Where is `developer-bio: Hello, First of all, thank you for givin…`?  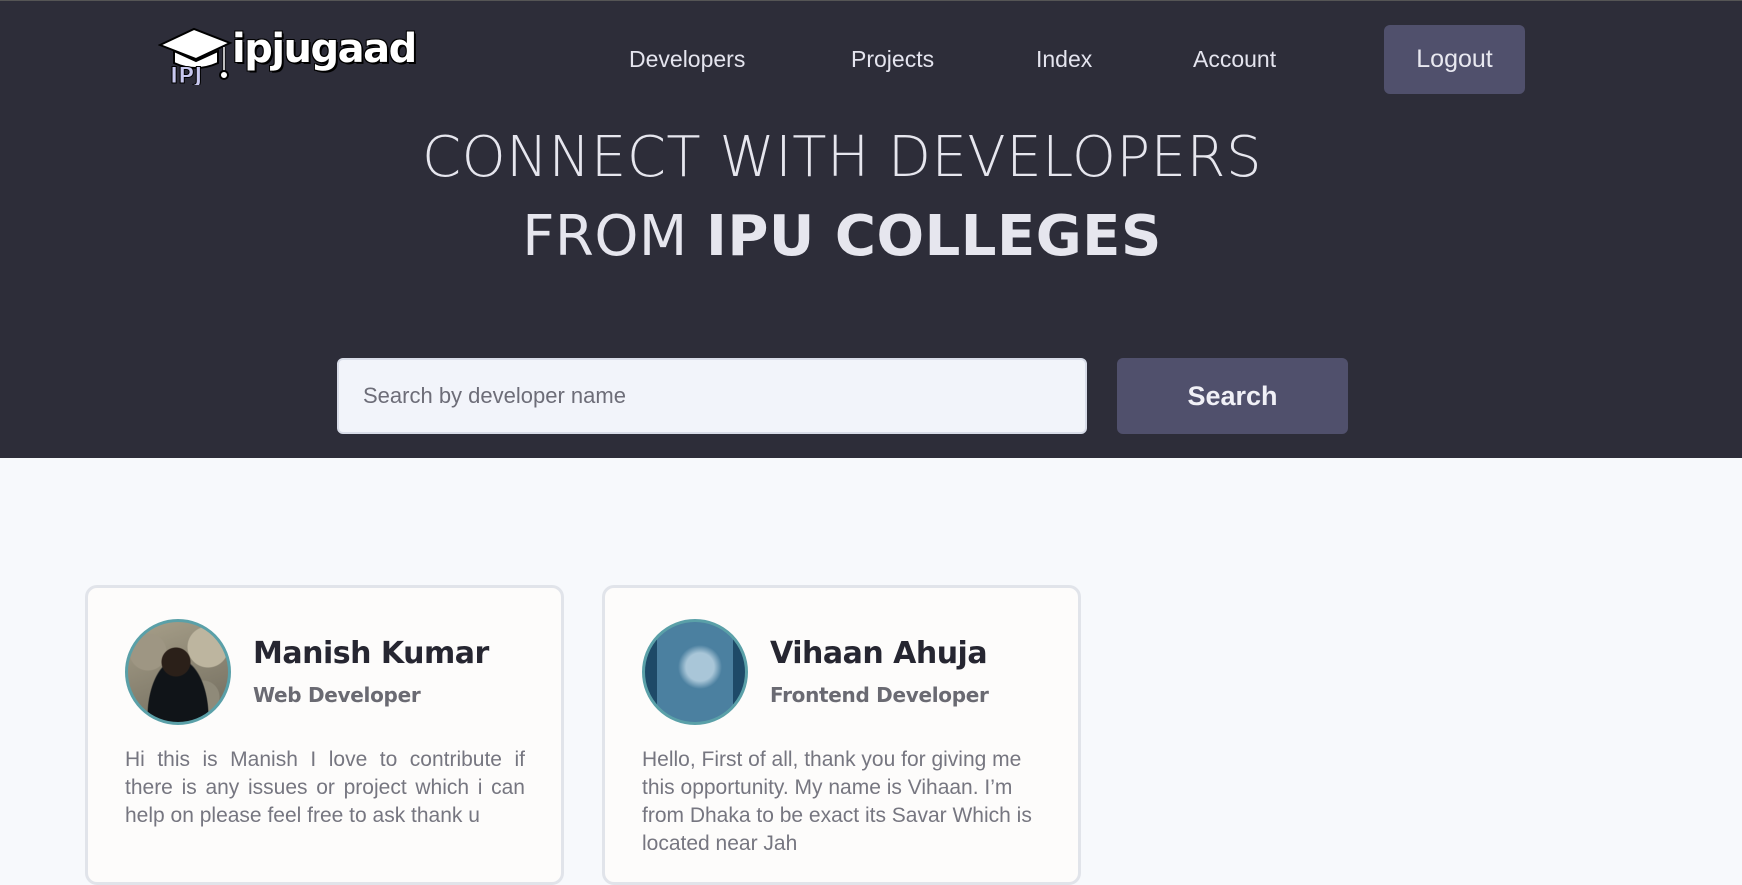 developer-bio: Hello, First of all, thank you for givin… is located at coordinates (837, 801).